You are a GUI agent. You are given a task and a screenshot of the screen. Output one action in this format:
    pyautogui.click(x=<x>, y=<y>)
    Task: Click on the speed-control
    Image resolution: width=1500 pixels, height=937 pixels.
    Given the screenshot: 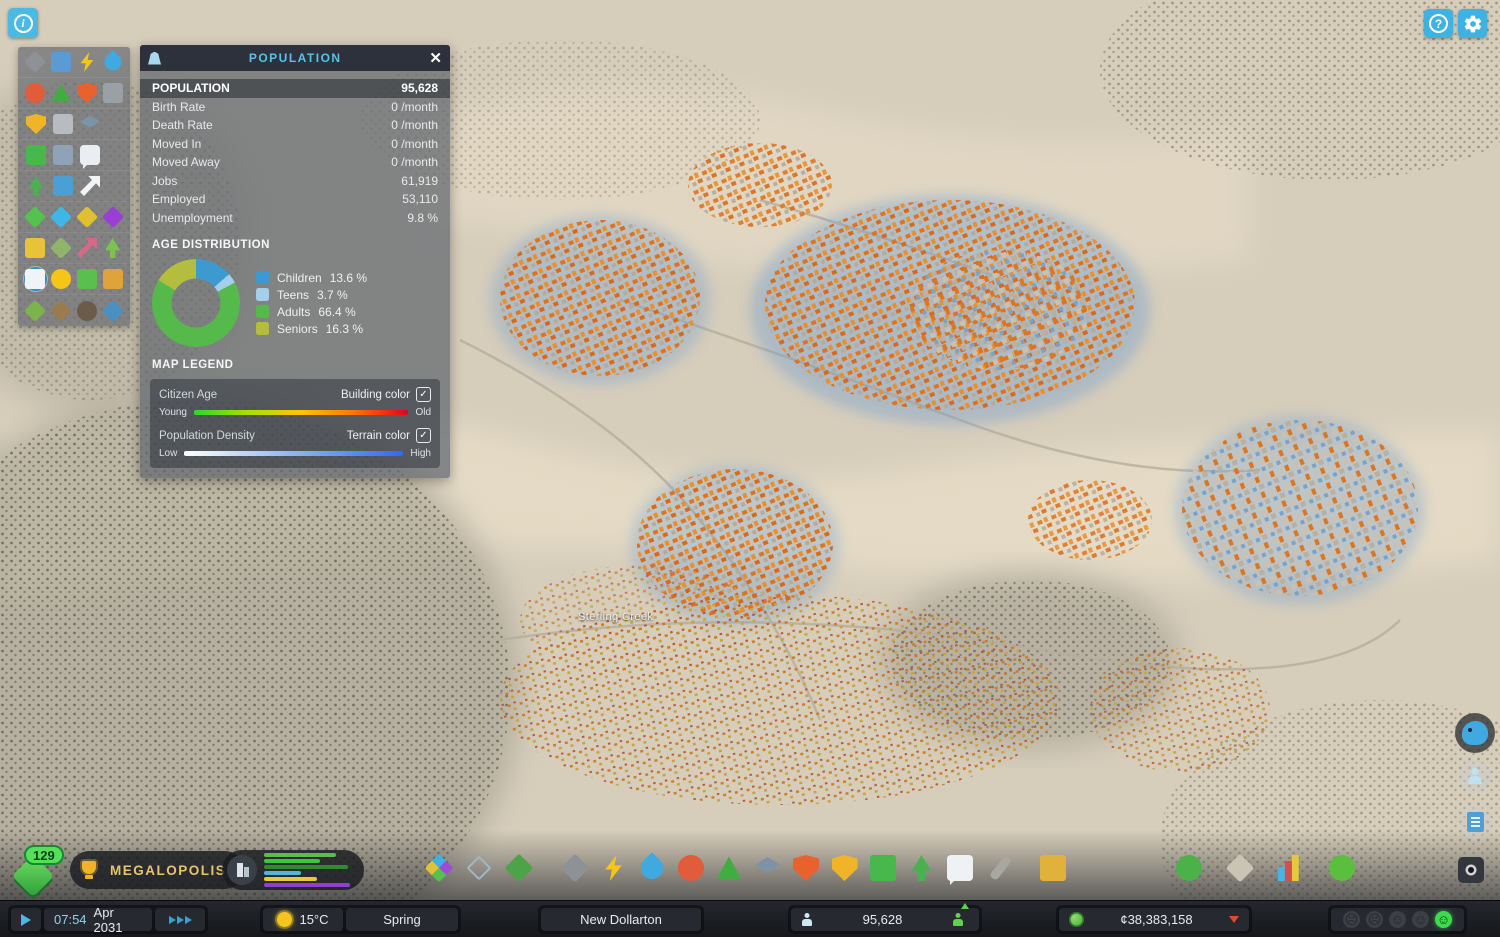 What is the action you would take?
    pyautogui.click(x=180, y=919)
    